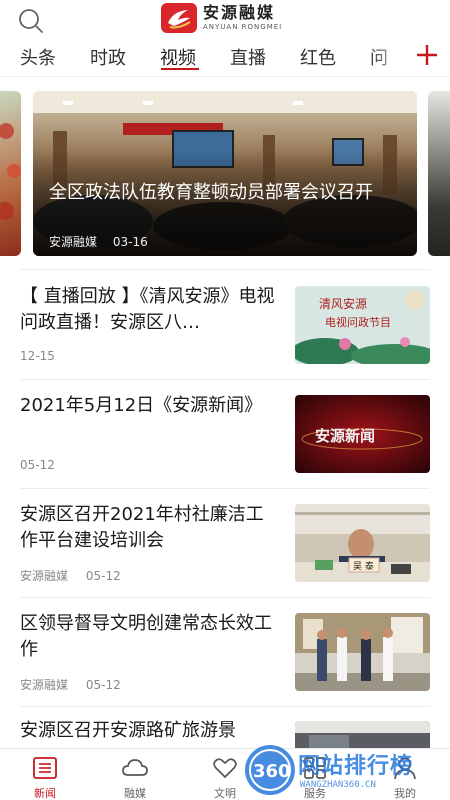 The height and width of the screenshot is (800, 450). I want to click on news-meta: 05-12, so click(44, 465).